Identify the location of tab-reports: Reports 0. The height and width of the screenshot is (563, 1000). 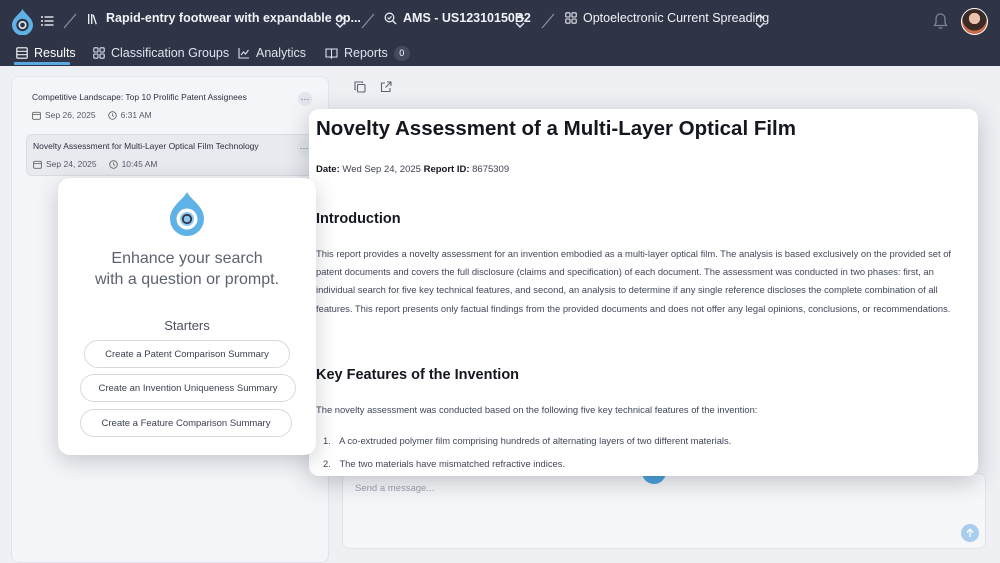
(367, 53).